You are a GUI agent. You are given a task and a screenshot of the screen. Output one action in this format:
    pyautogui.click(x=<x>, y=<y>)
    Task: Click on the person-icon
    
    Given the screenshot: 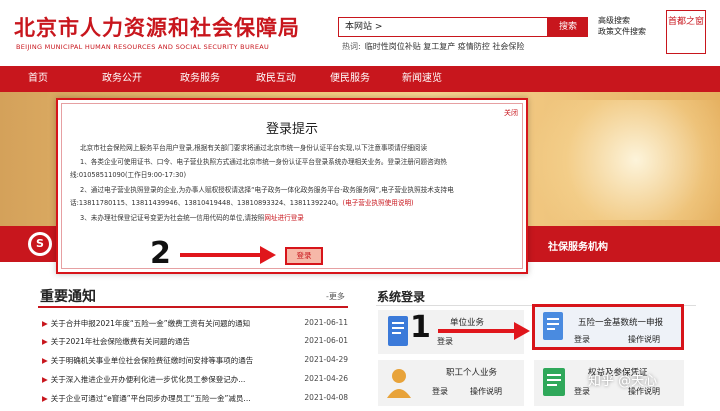 What is the action you would take?
    pyautogui.click(x=399, y=383)
    